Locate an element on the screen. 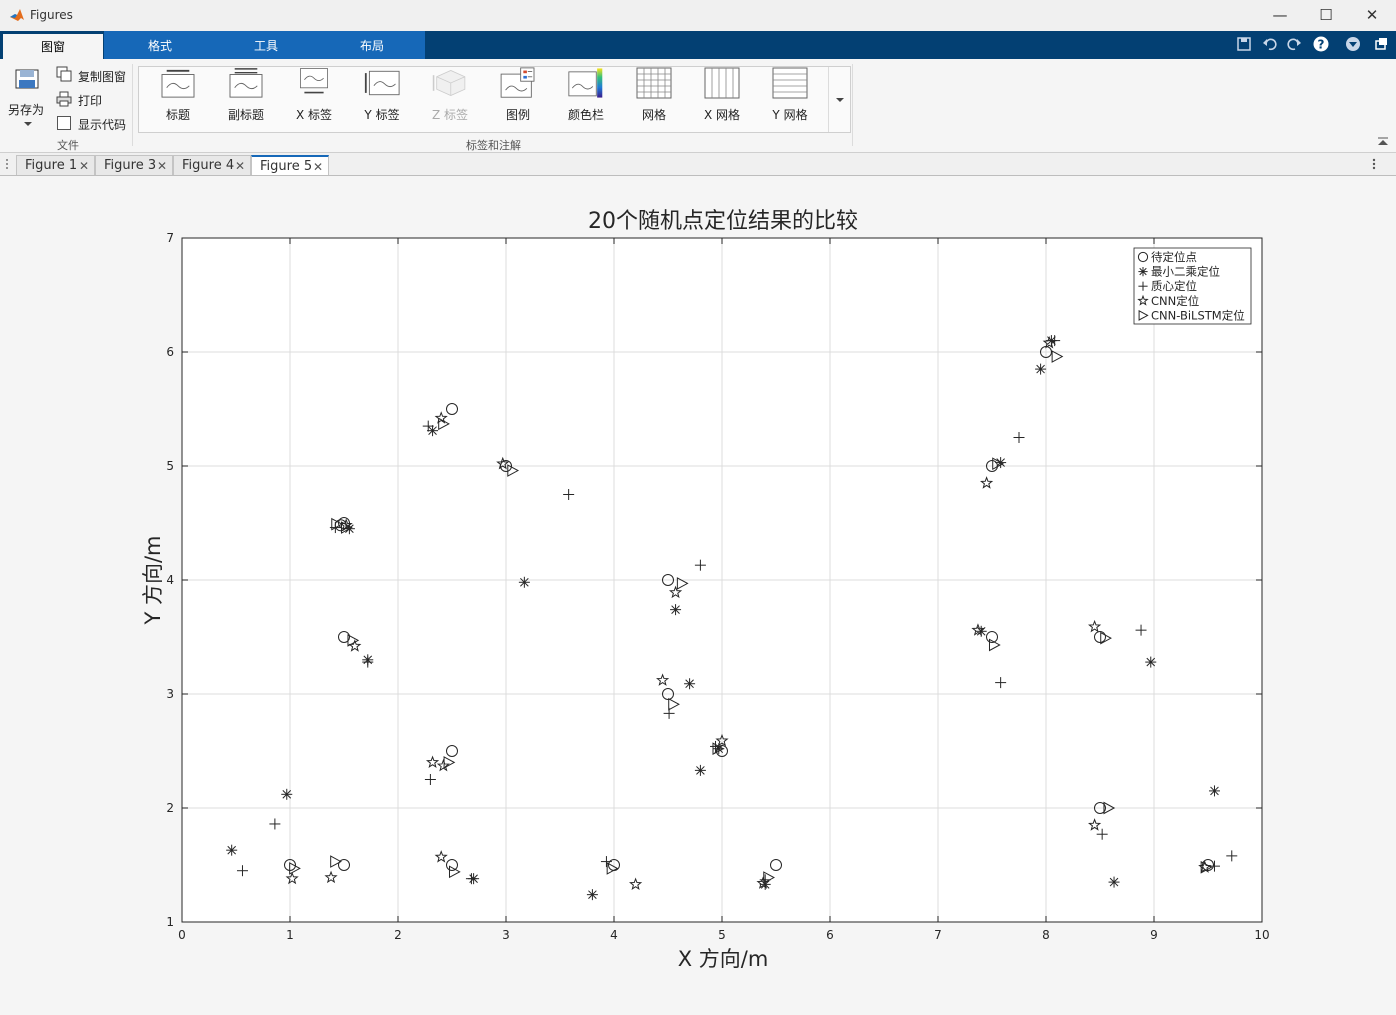  tab-figure: 图窗 is located at coordinates (53, 46).